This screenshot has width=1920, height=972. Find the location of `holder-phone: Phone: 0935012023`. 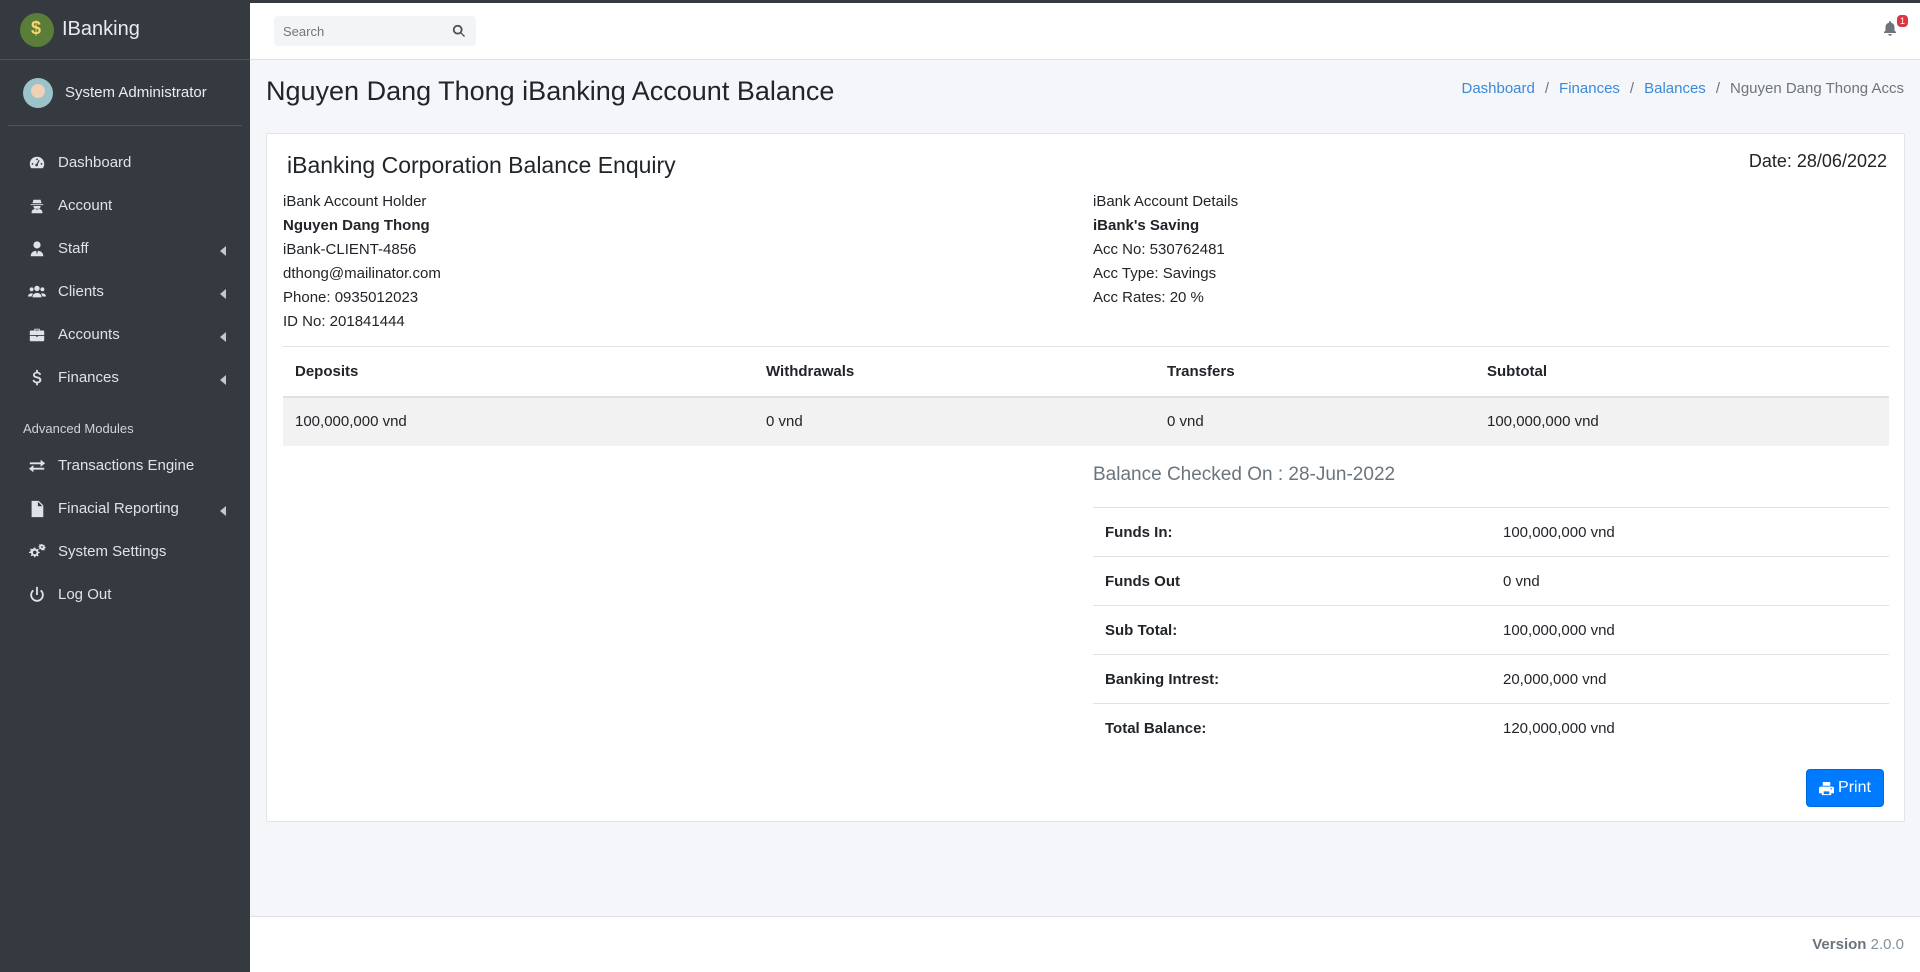

holder-phone: Phone: 0935012023 is located at coordinates (351, 297).